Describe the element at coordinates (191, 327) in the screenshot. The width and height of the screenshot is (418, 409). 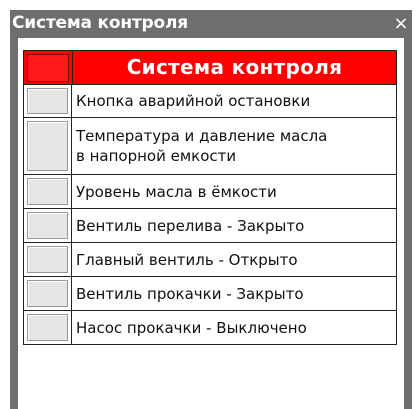
I see `status-label: Насос прокачки - Выключено` at that location.